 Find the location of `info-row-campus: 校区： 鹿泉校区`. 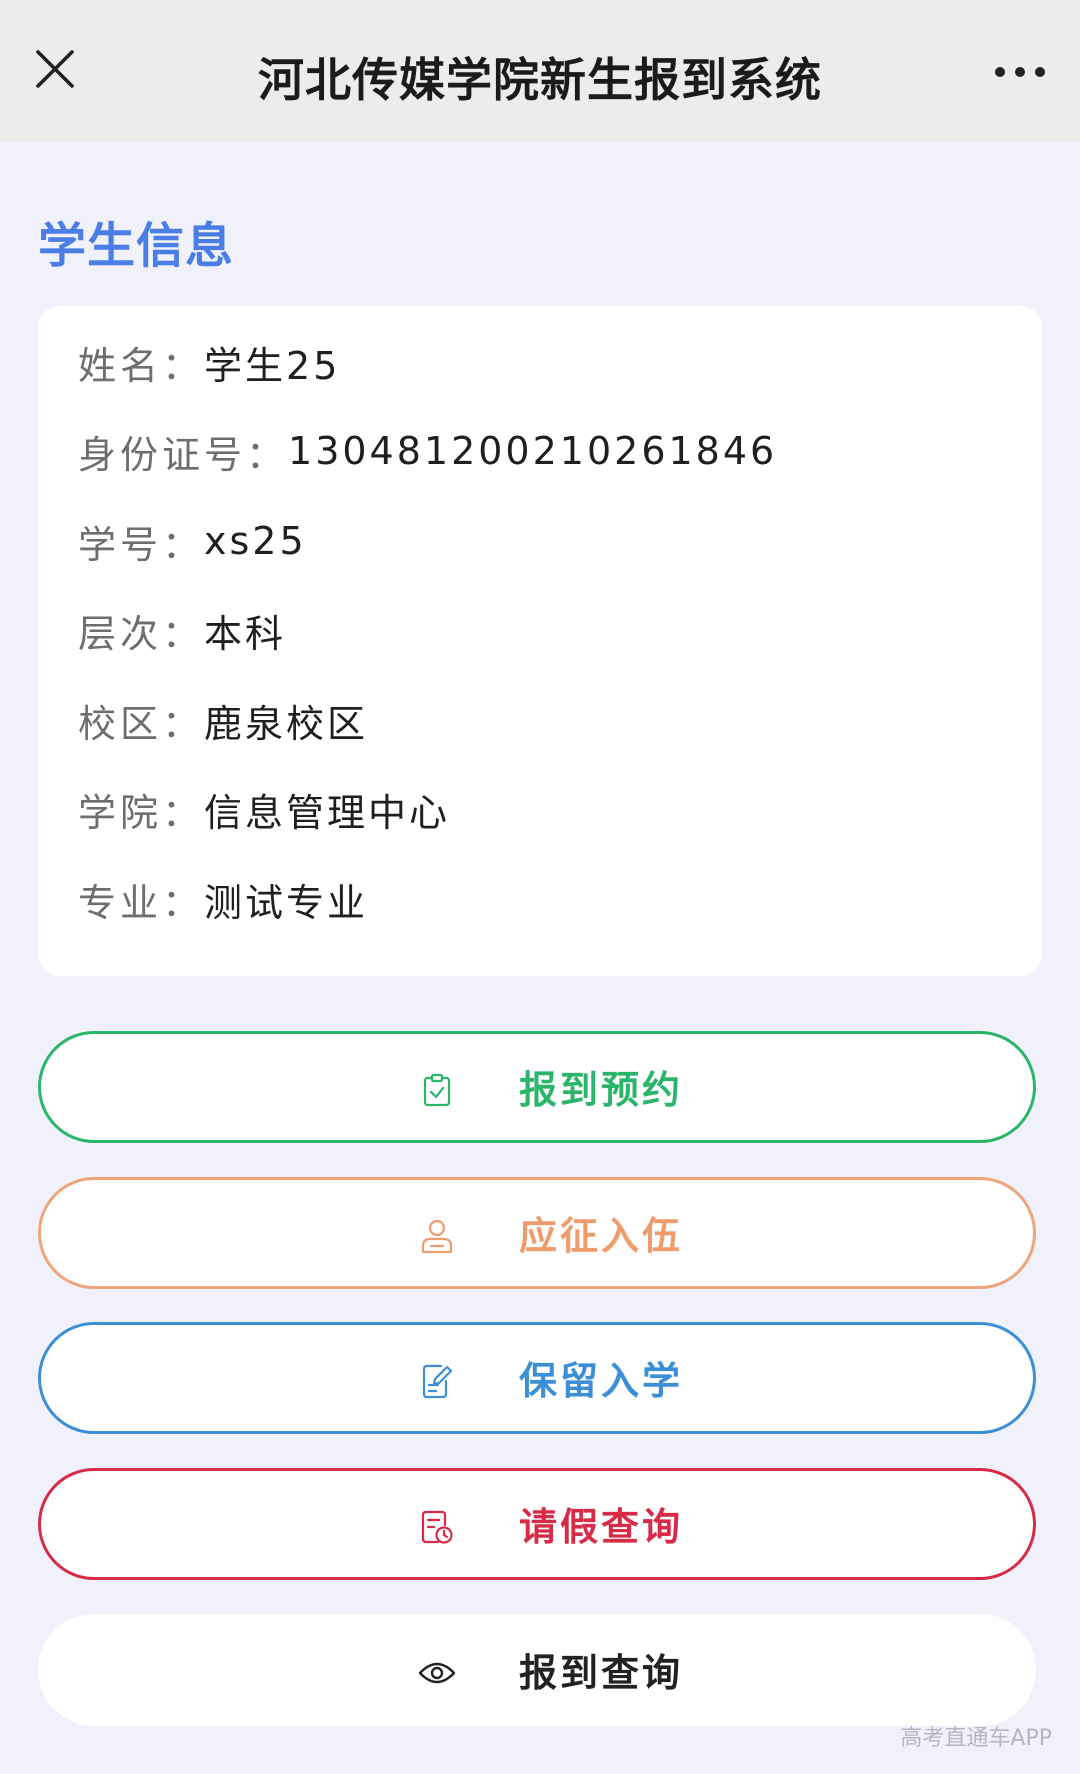

info-row-campus: 校区： 鹿泉校区 is located at coordinates (223, 720).